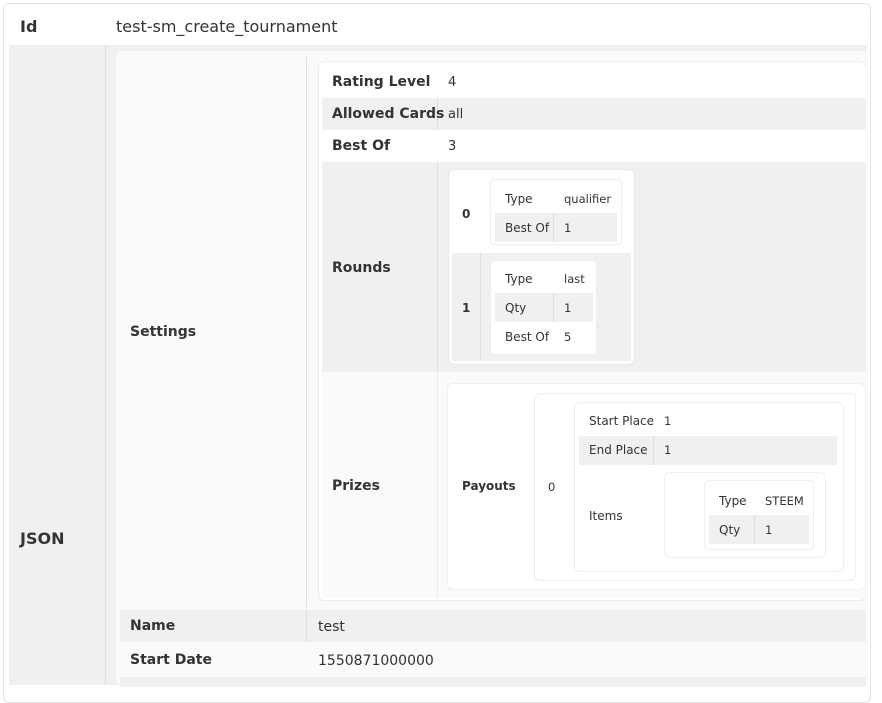 The width and height of the screenshot is (882, 703). Describe the element at coordinates (708, 450) in the screenshot. I see `end-place-row: End Place 1` at that location.